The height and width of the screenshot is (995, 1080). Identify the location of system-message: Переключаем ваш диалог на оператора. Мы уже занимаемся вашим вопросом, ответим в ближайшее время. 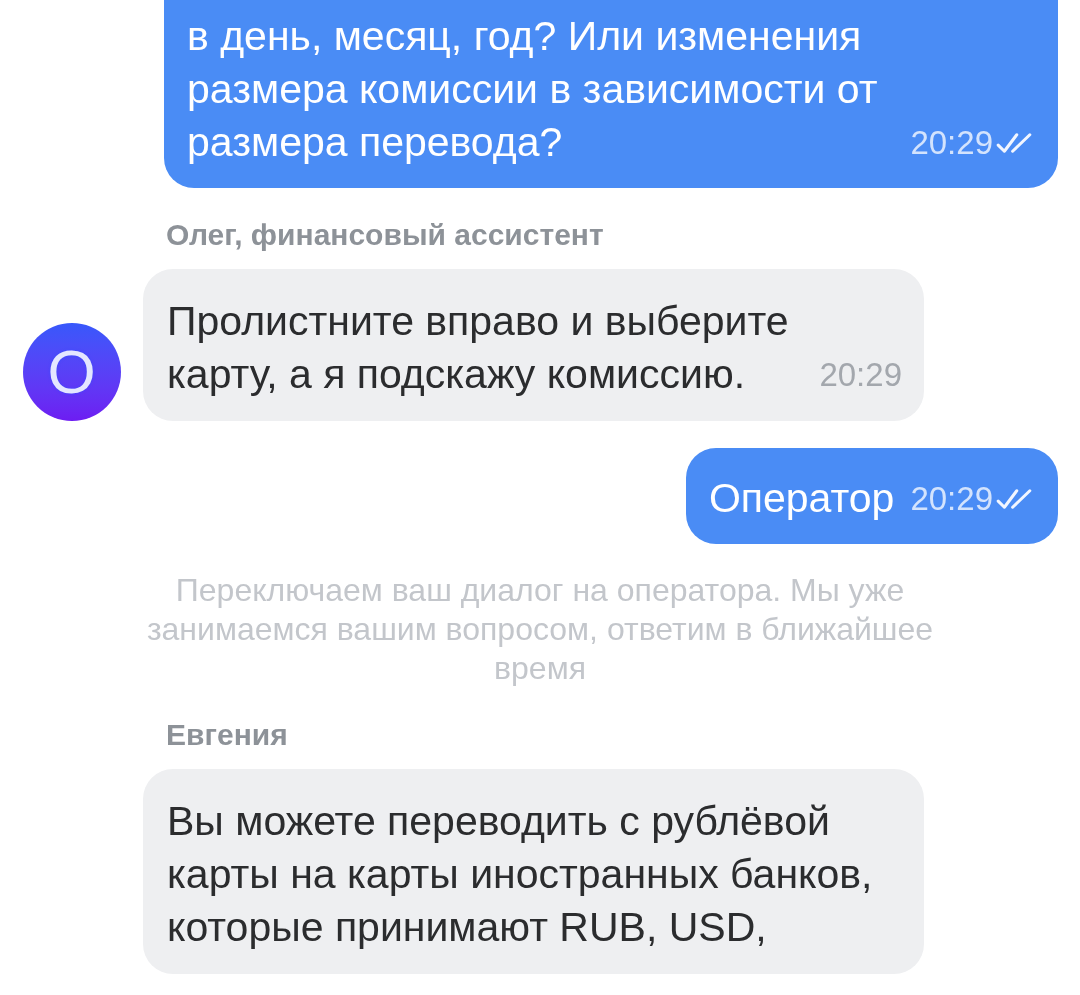
(540, 629).